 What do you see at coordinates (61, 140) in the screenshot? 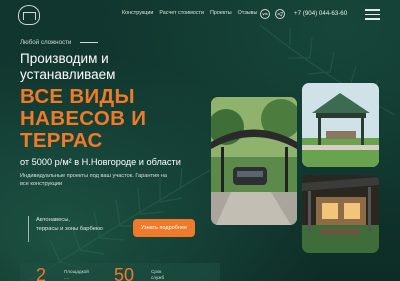
I see `hero-accent-line: террас` at bounding box center [61, 140].